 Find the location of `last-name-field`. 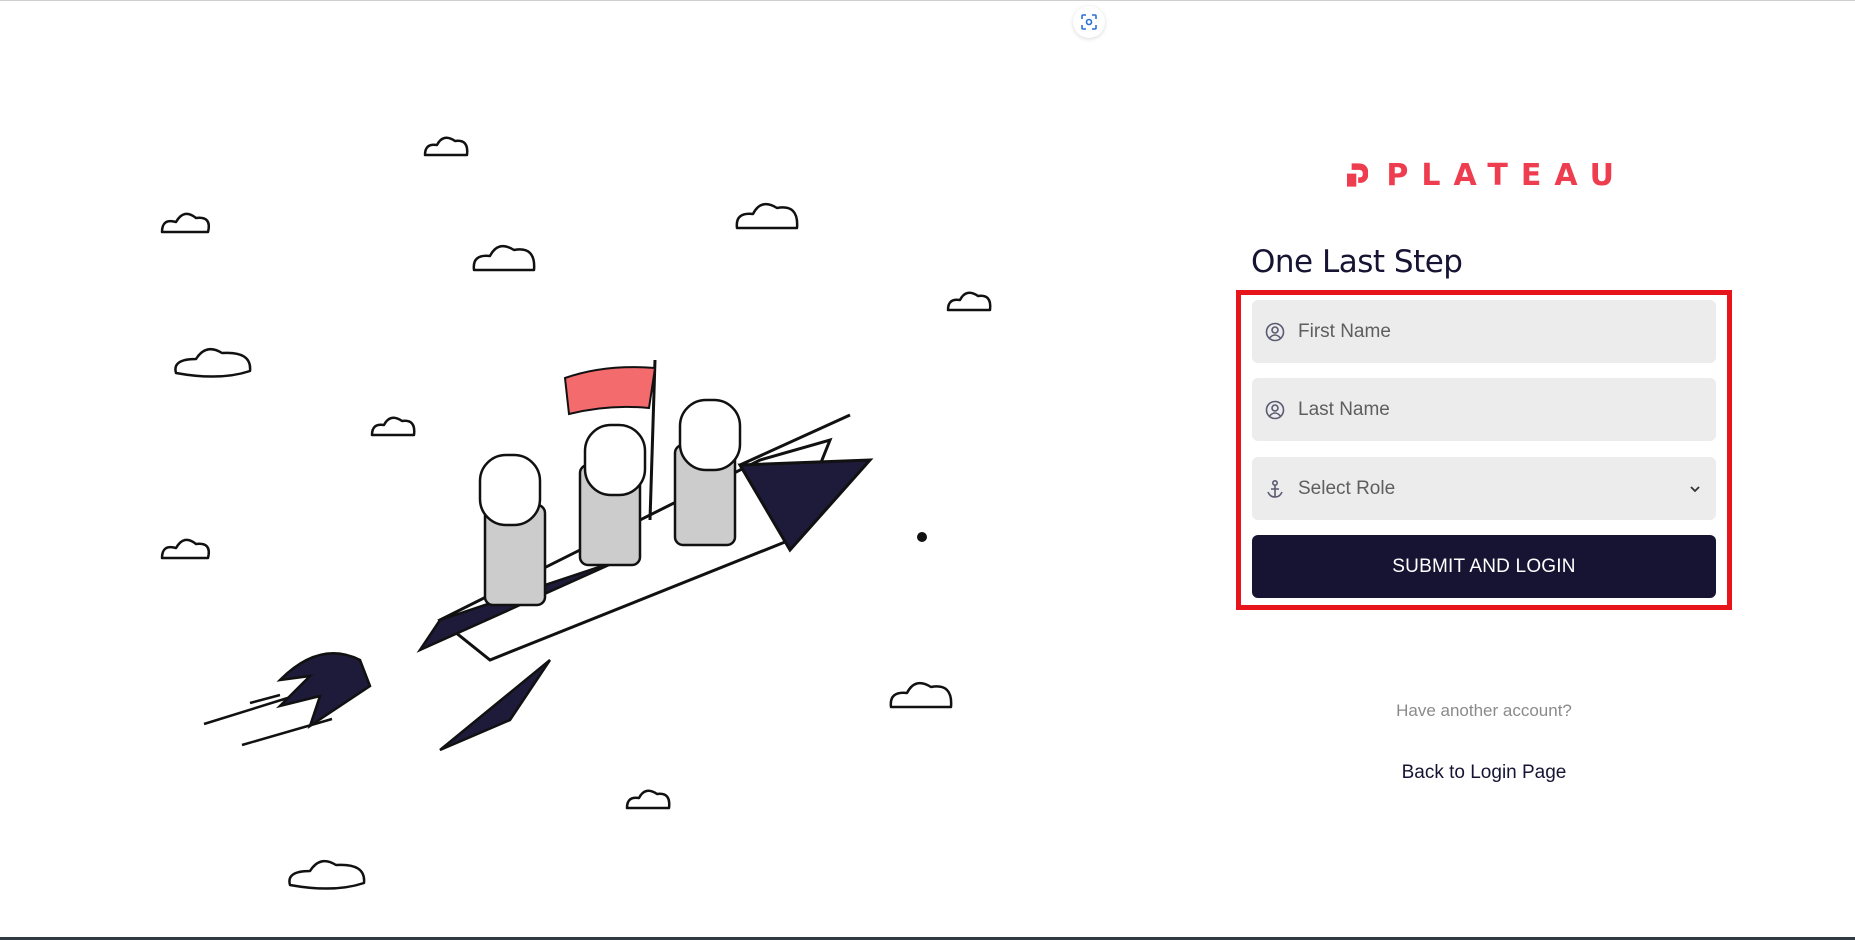

last-name-field is located at coordinates (1484, 409).